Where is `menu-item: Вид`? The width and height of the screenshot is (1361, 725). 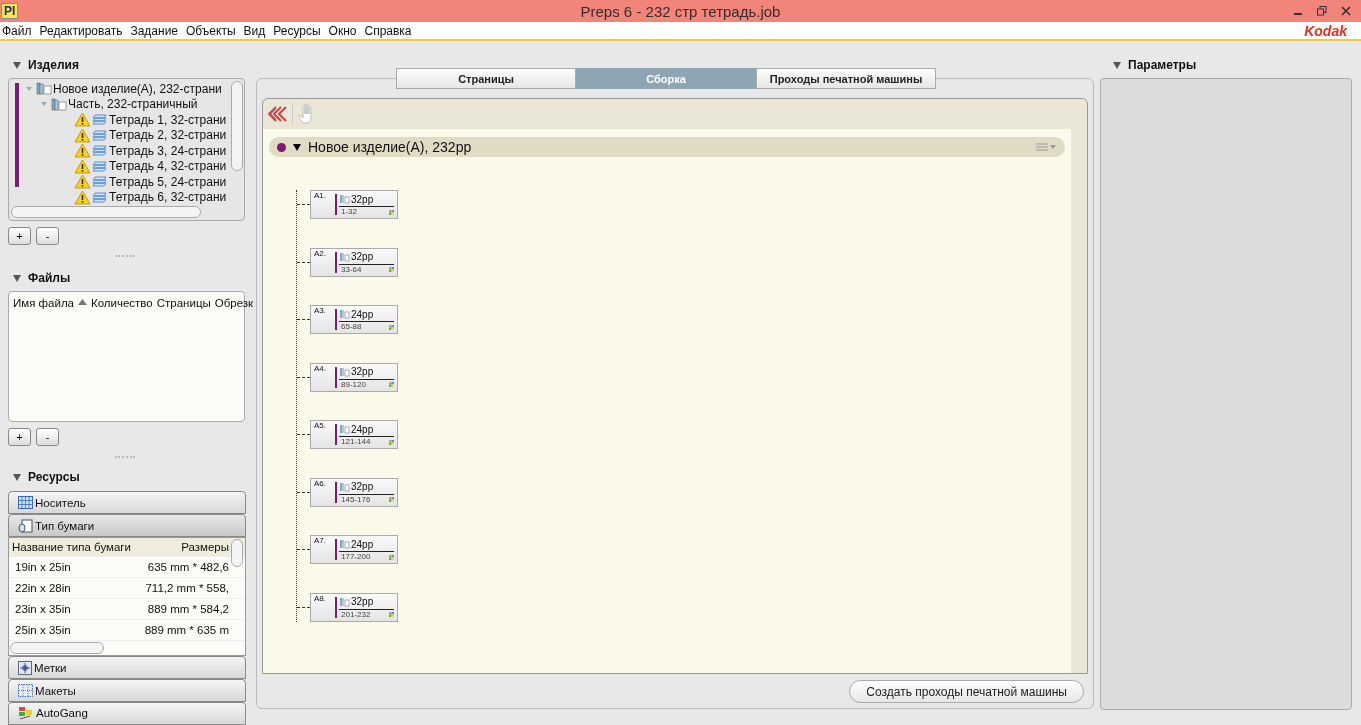 menu-item: Вид is located at coordinates (256, 31).